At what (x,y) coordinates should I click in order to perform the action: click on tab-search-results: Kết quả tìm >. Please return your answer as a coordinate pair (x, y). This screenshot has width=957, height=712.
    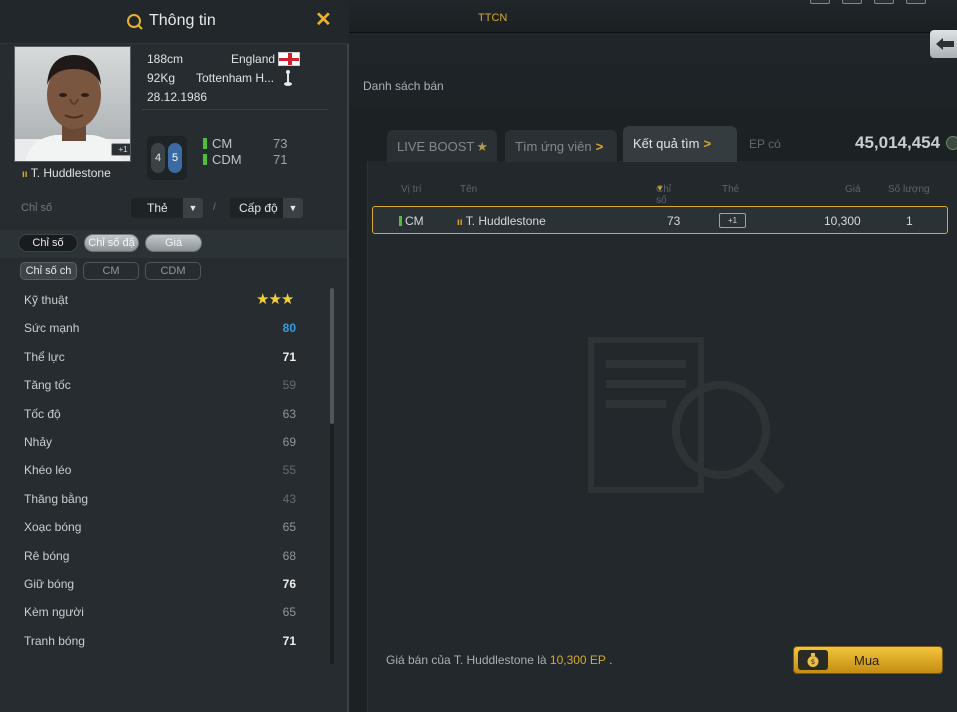
    Looking at the image, I should click on (680, 144).